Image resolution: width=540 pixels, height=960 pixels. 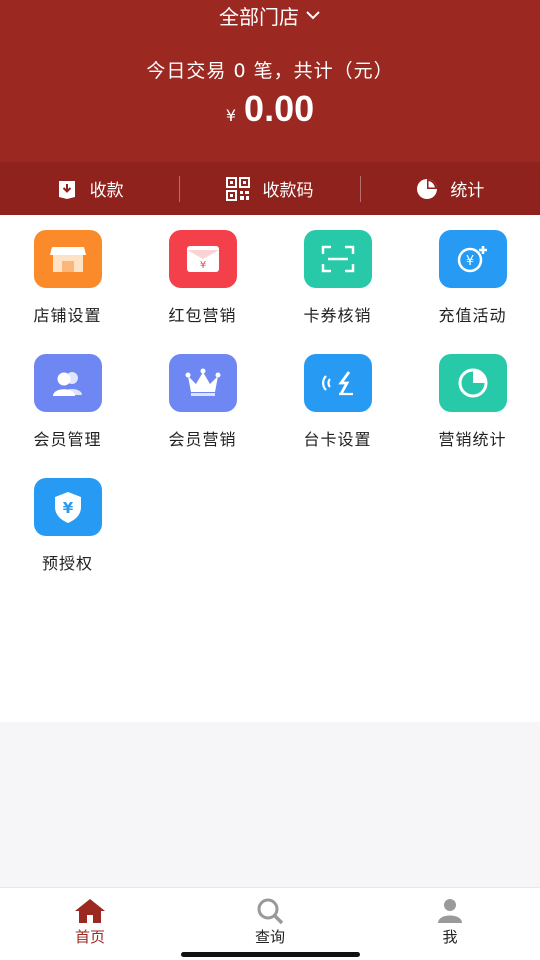 I want to click on tab-me-label: 我, so click(x=450, y=937).